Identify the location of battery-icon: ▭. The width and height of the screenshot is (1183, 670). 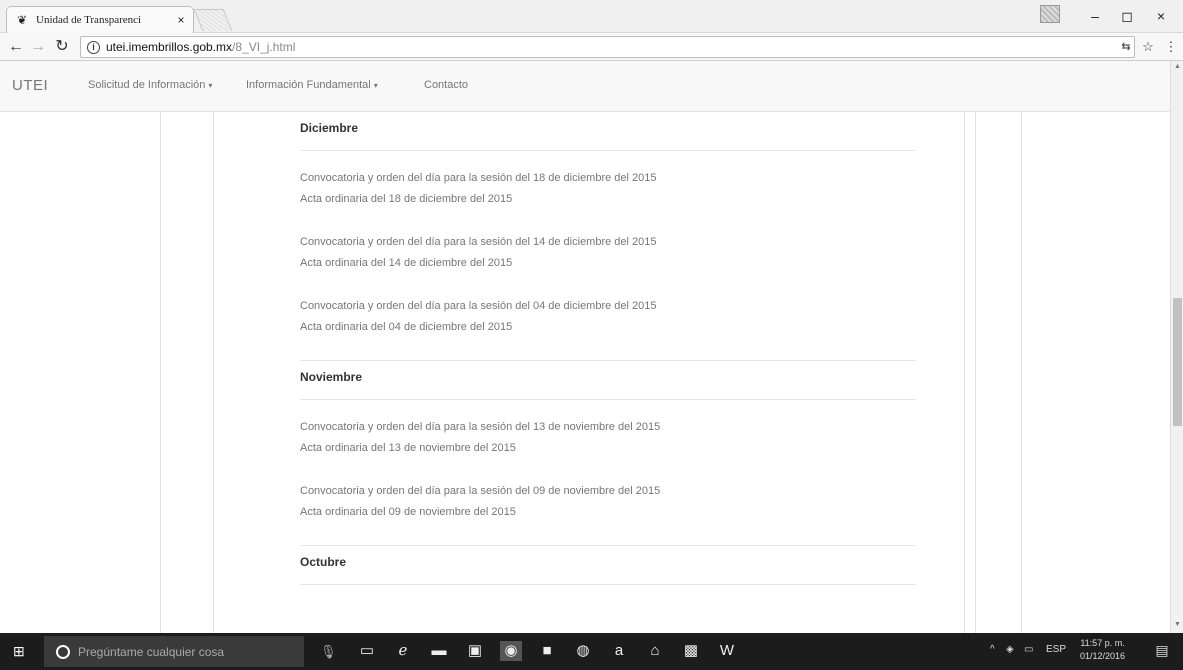
(1028, 649).